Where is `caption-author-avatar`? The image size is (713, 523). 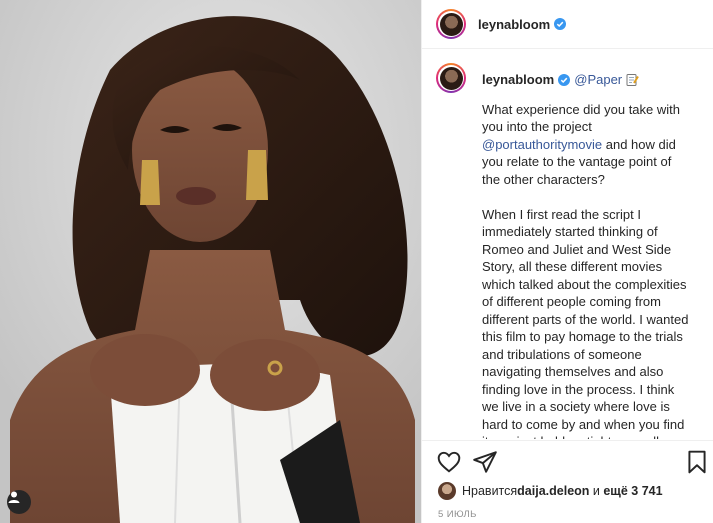
caption-author-avatar is located at coordinates (451, 78).